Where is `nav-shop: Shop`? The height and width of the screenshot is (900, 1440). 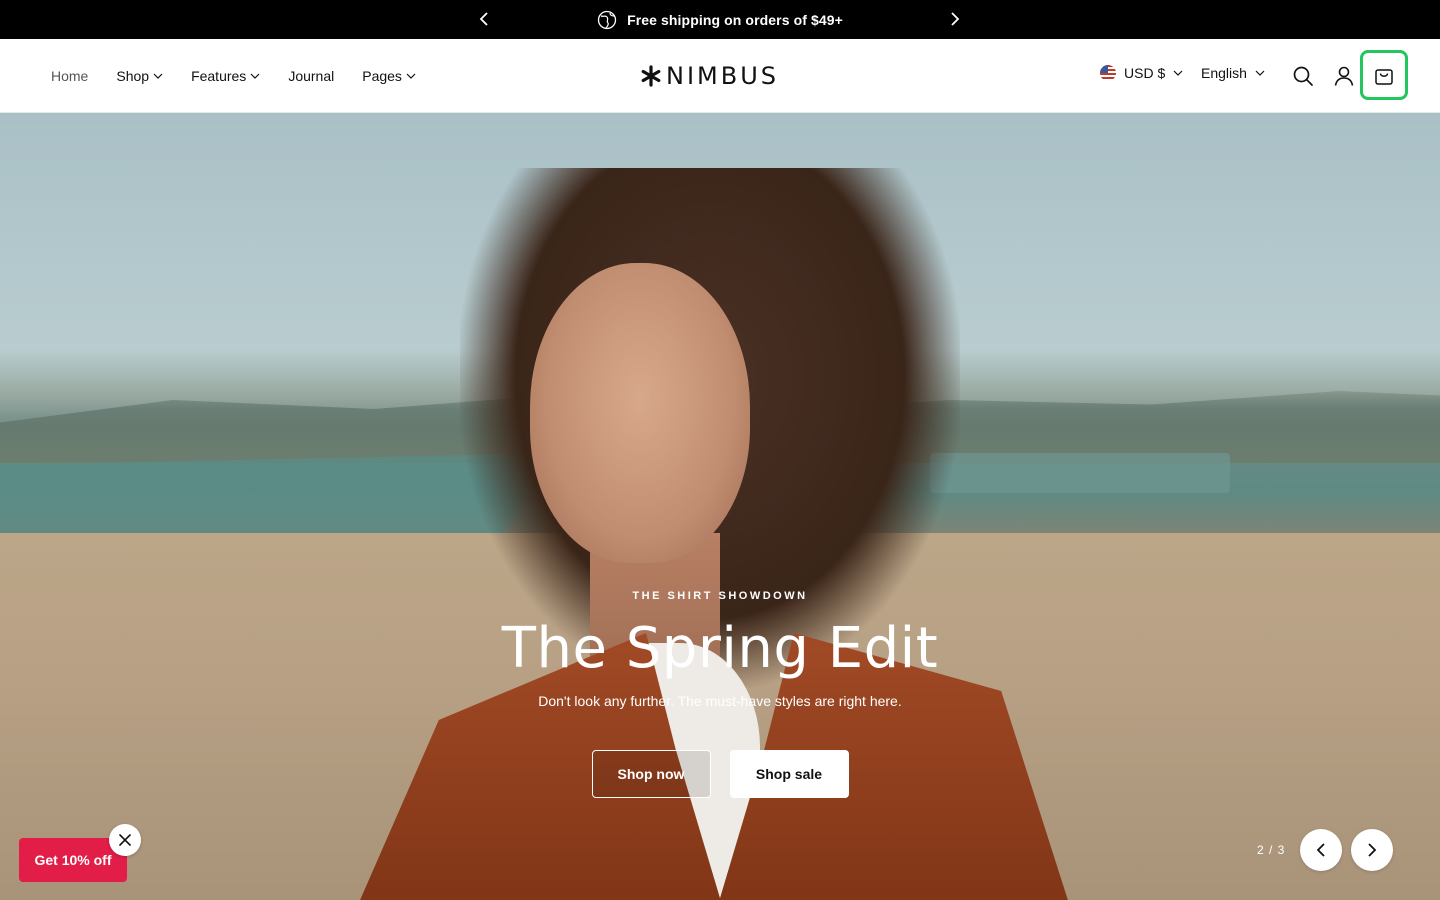
nav-shop: Shop is located at coordinates (139, 76).